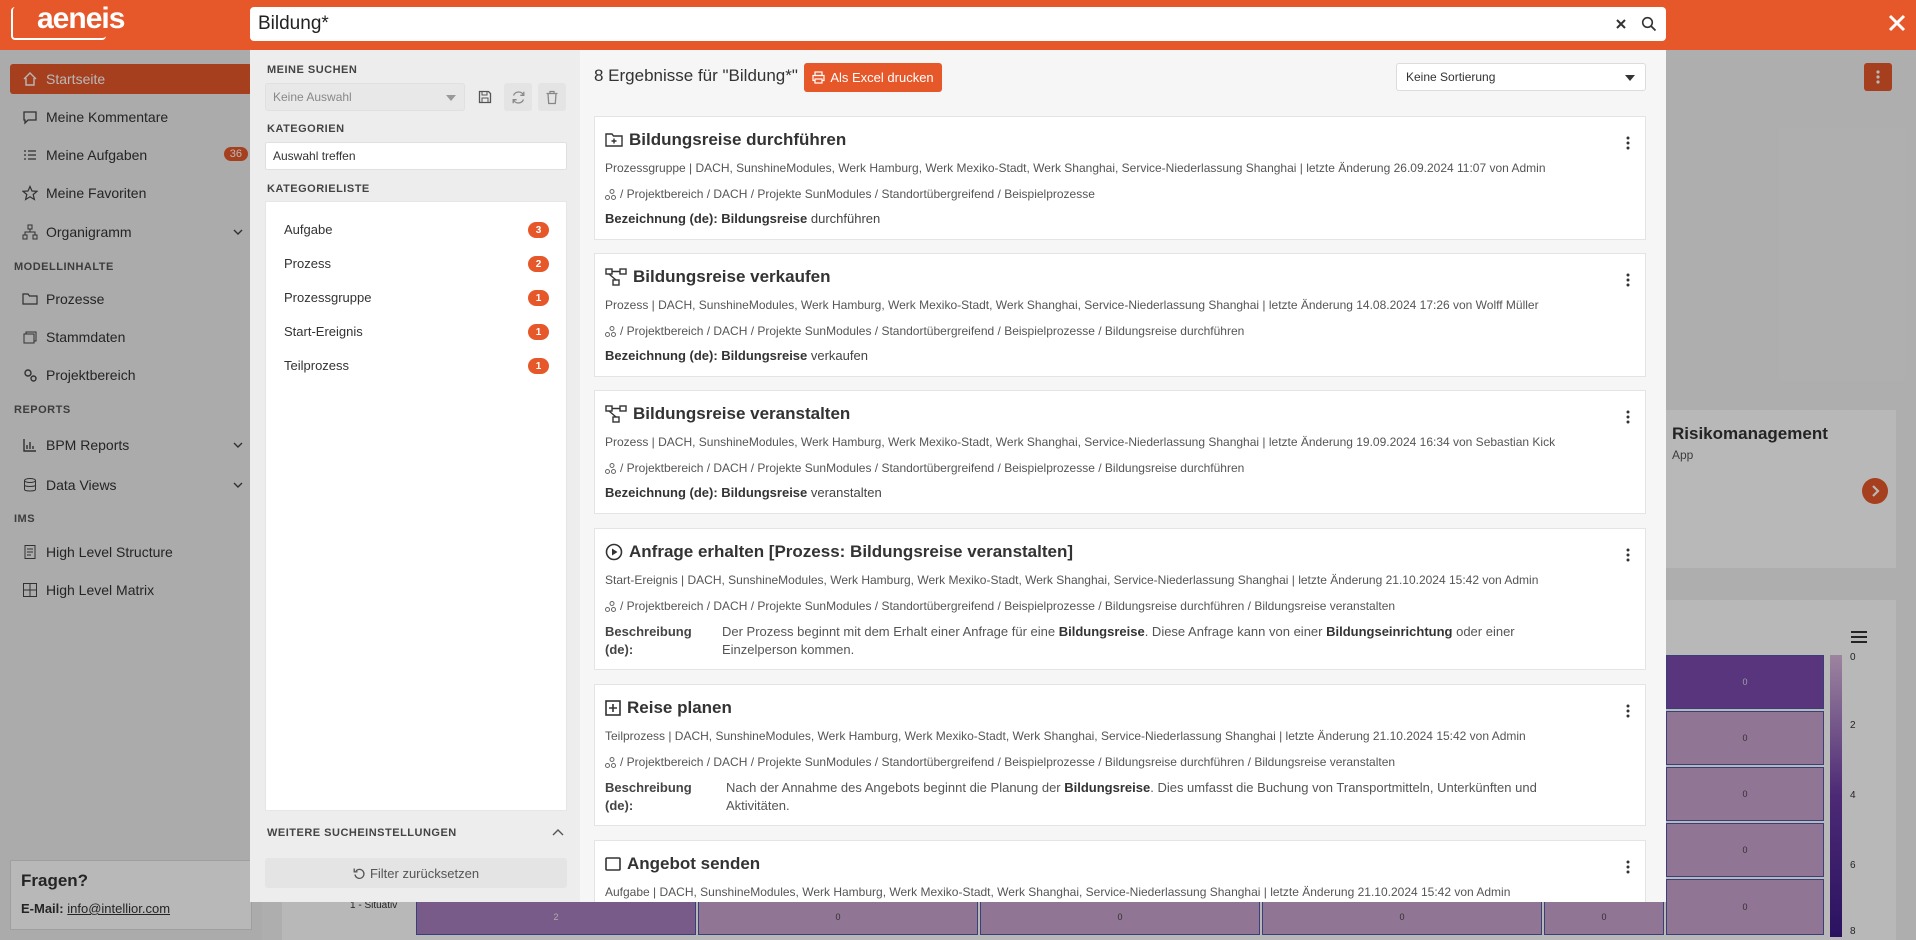 The image size is (1916, 940). I want to click on save-icon, so click(485, 97).